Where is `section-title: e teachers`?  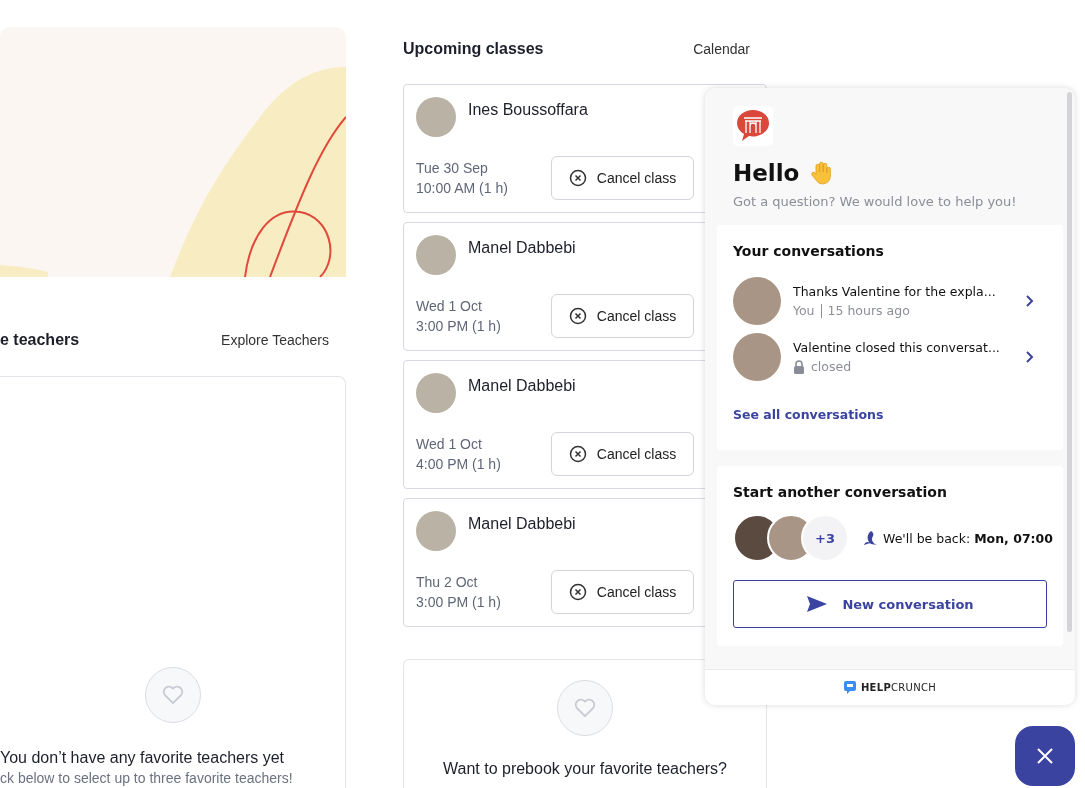 section-title: e teachers is located at coordinates (40, 340).